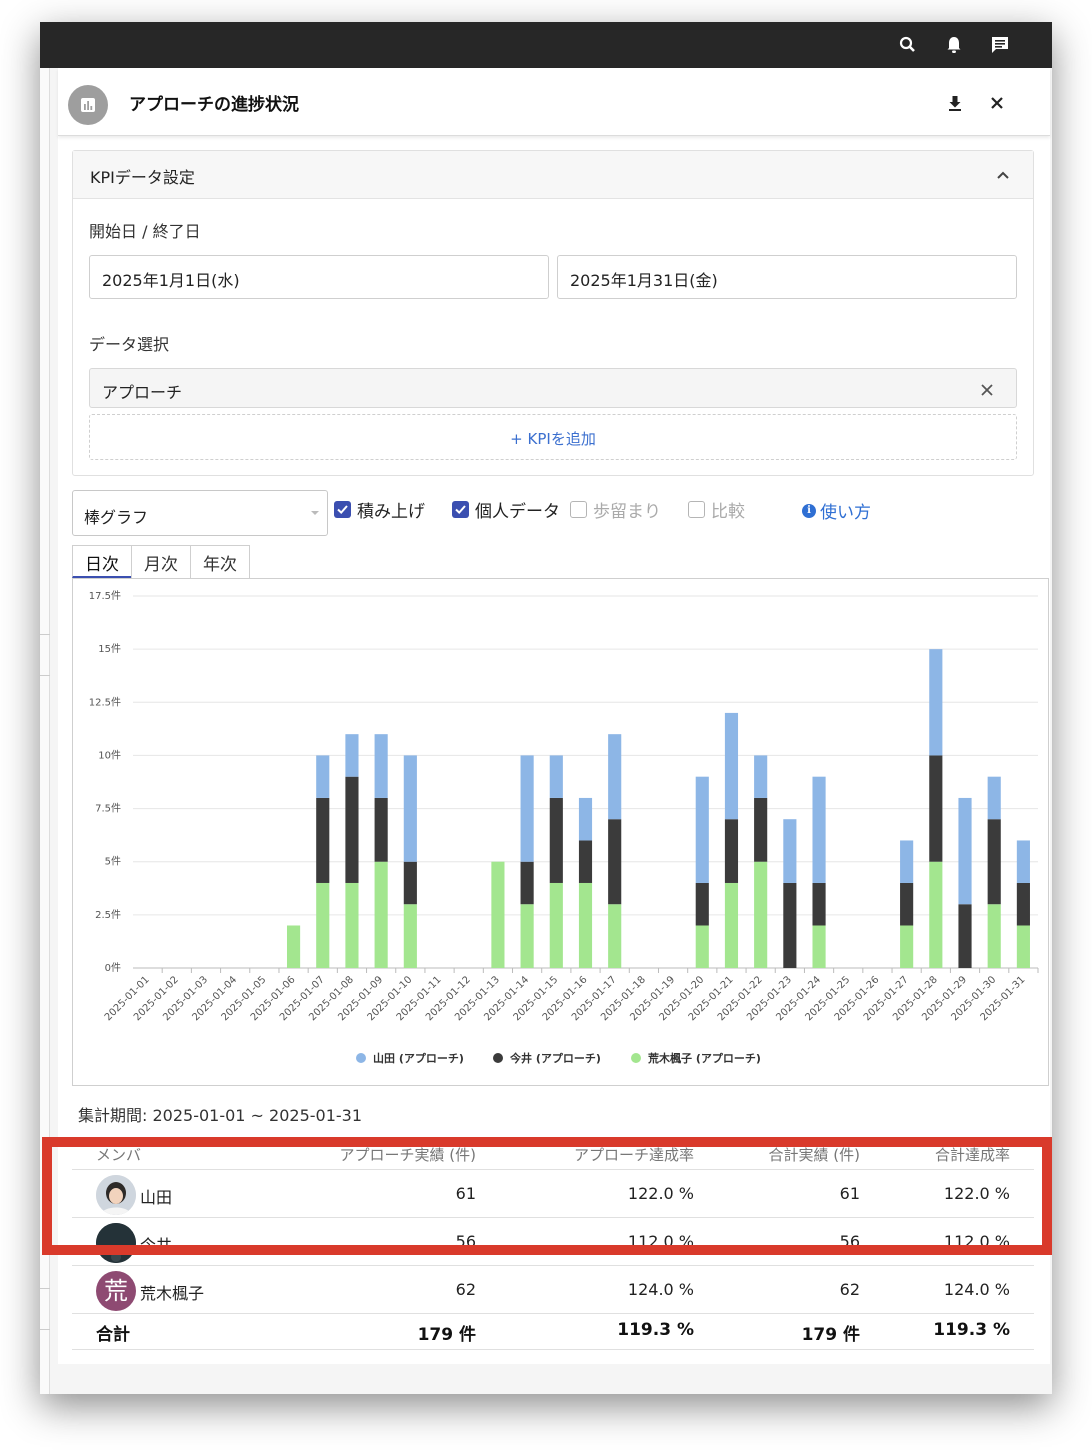 The width and height of the screenshot is (1092, 1454). What do you see at coordinates (787, 277) in the screenshot?
I see `end-date-field: 2025年1月31日(金)` at bounding box center [787, 277].